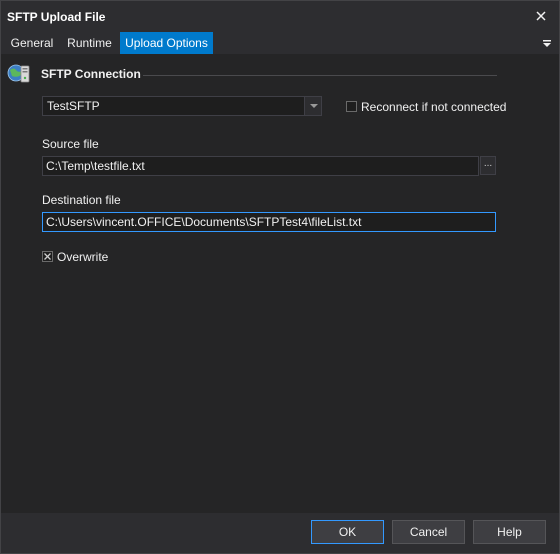 This screenshot has width=560, height=554. I want to click on section-title: SFTP Connection, so click(91, 74).